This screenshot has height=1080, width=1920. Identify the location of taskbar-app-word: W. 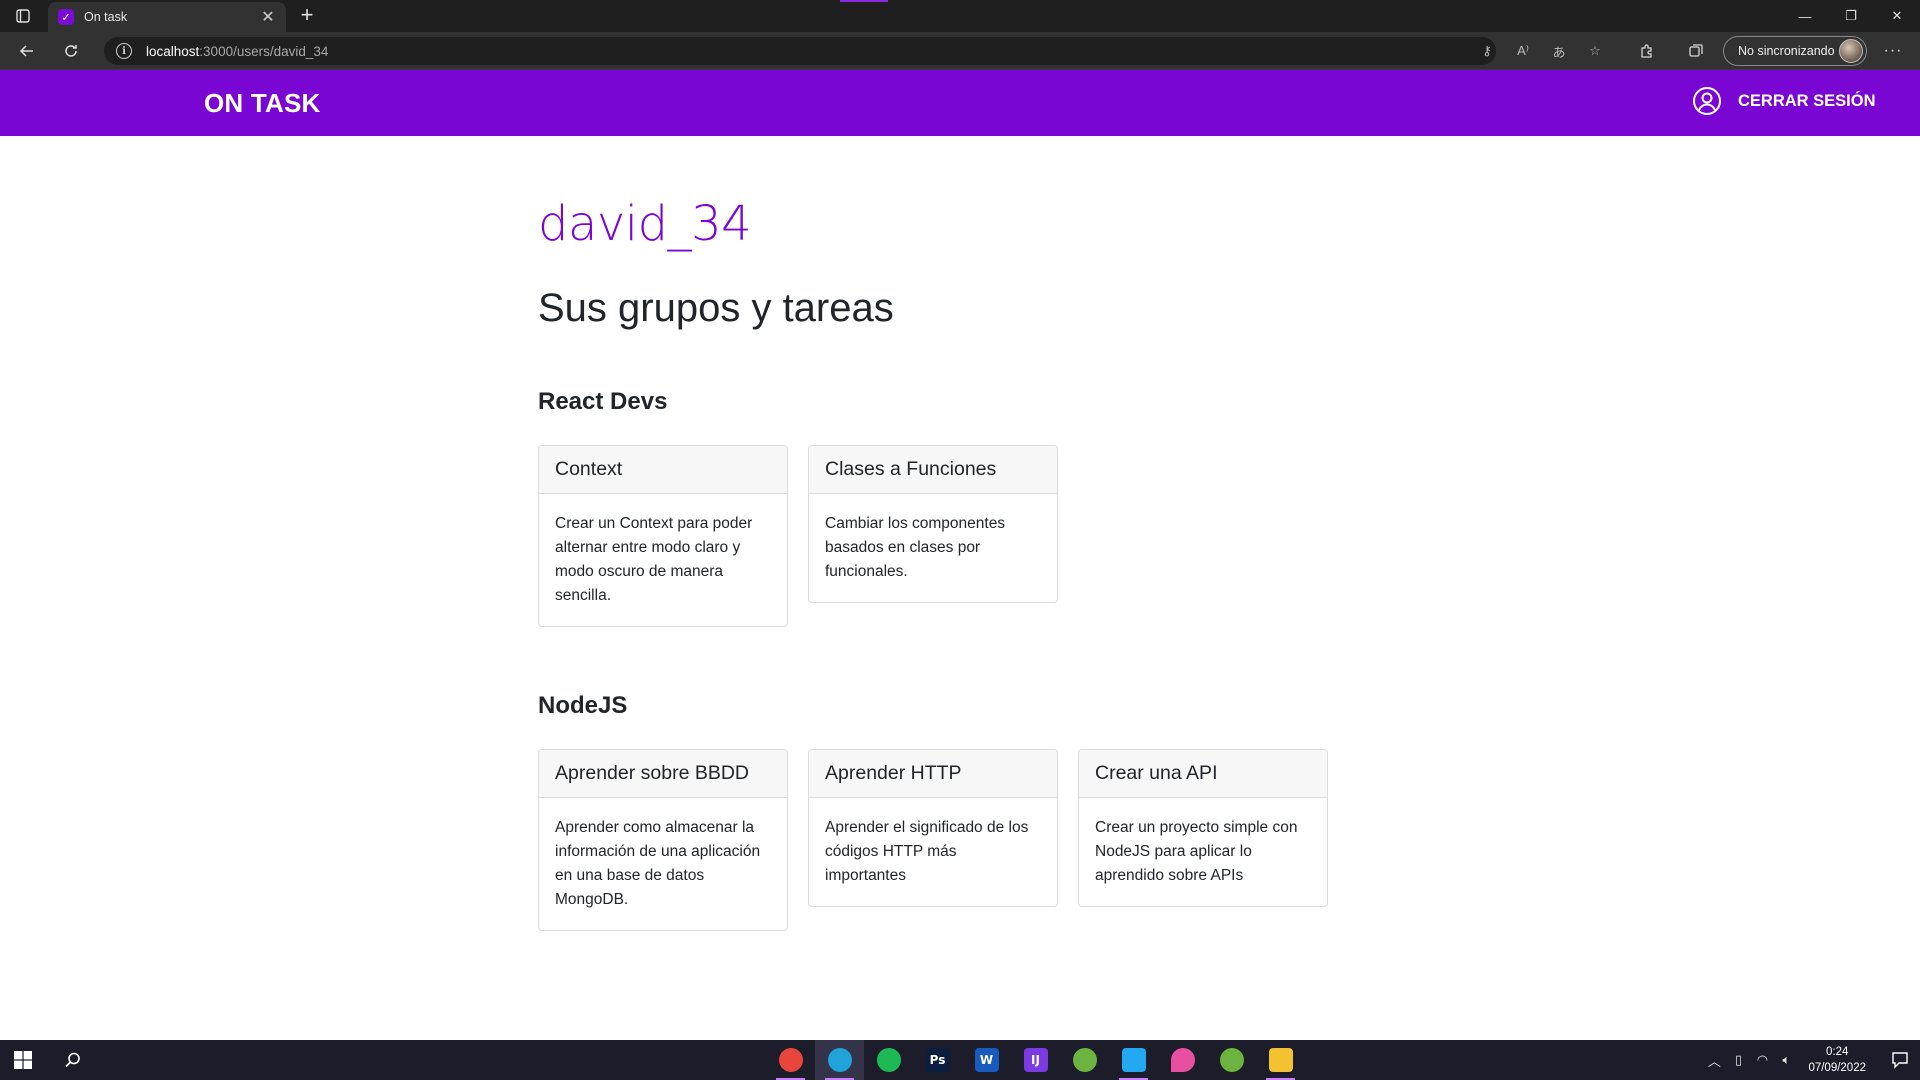
(986, 1060).